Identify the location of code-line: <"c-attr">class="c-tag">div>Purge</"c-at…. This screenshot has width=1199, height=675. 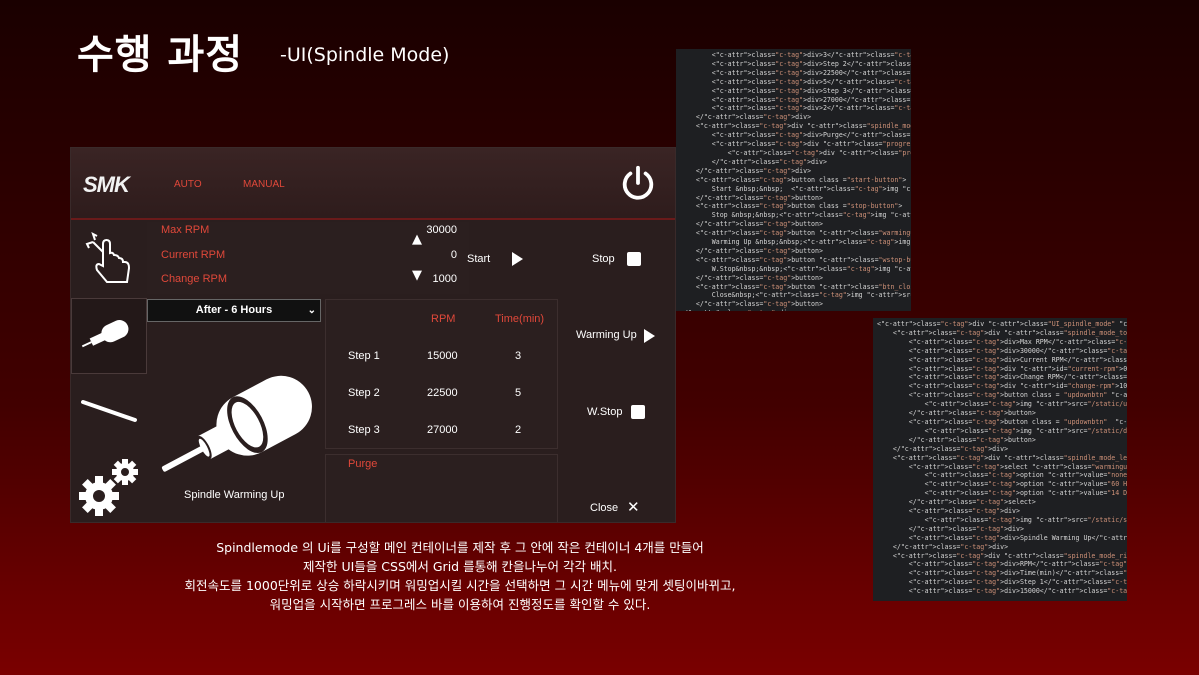
(795, 135).